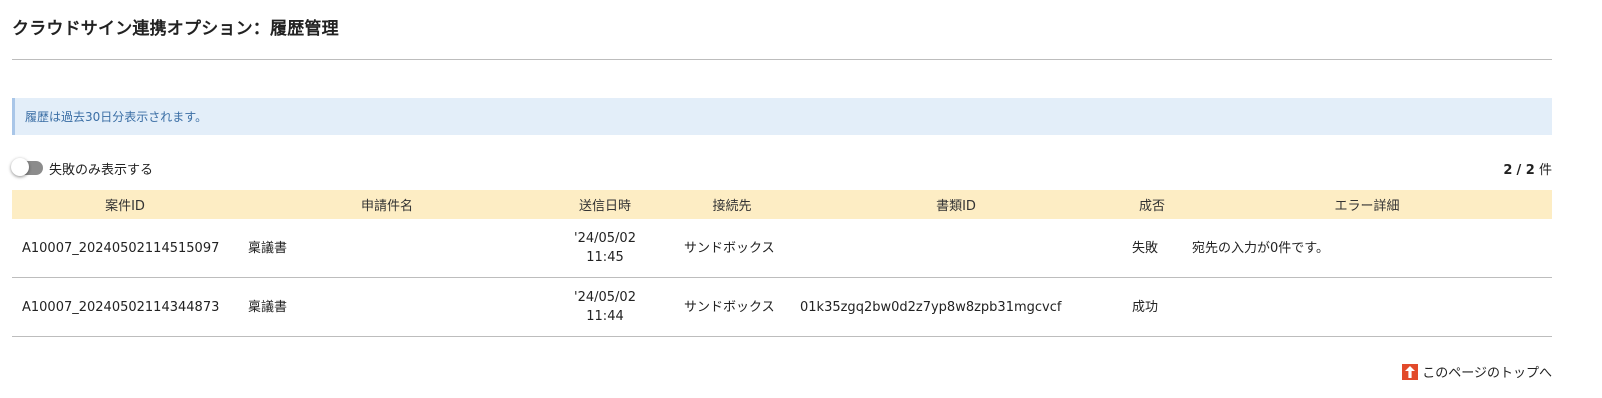 Image resolution: width=1602 pixels, height=398 pixels. What do you see at coordinates (605, 257) in the screenshot?
I see `sent-time: 11:45` at bounding box center [605, 257].